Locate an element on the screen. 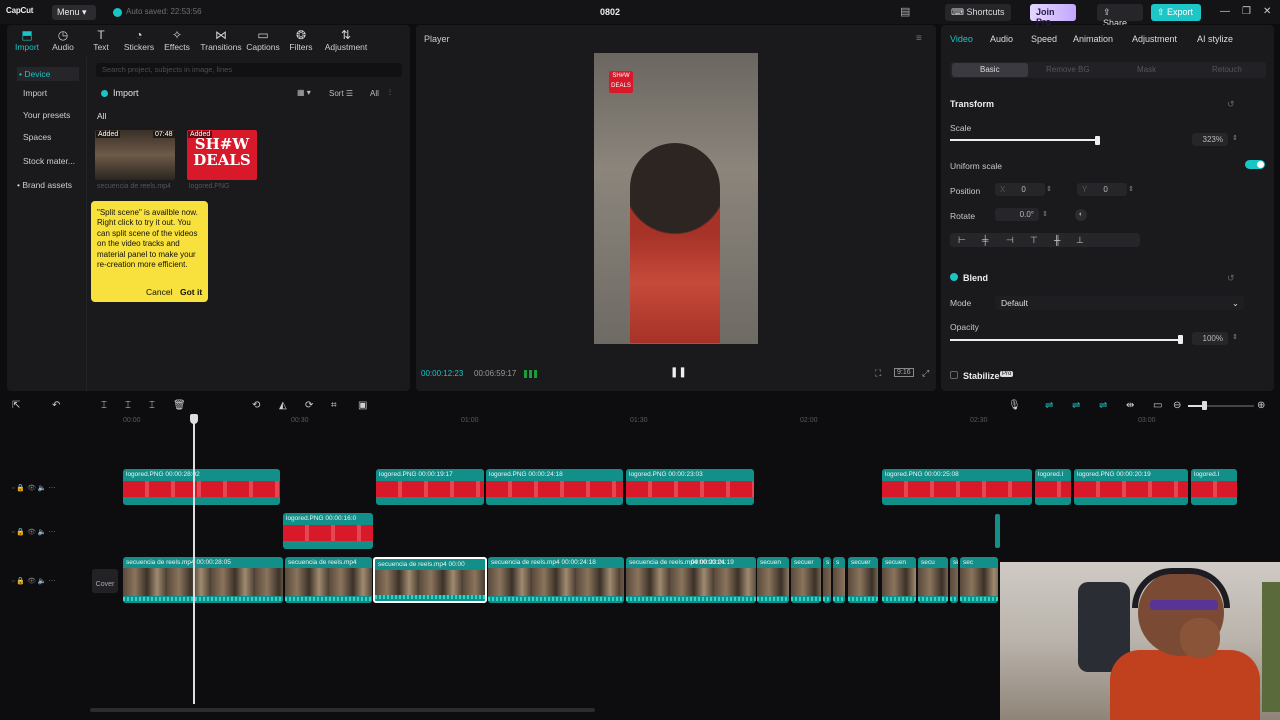  uniform-scale-toggle is located at coordinates (1255, 164).